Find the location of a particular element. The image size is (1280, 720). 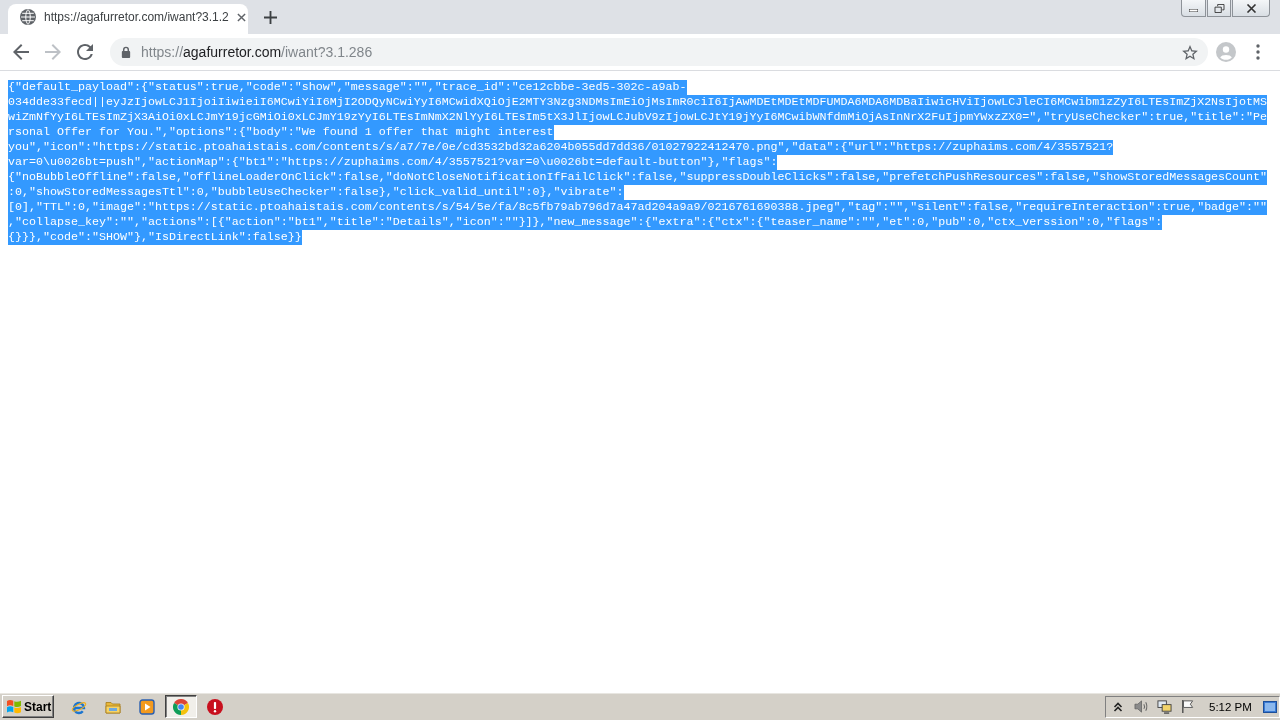

round-logo-icon is located at coordinates (181, 706).